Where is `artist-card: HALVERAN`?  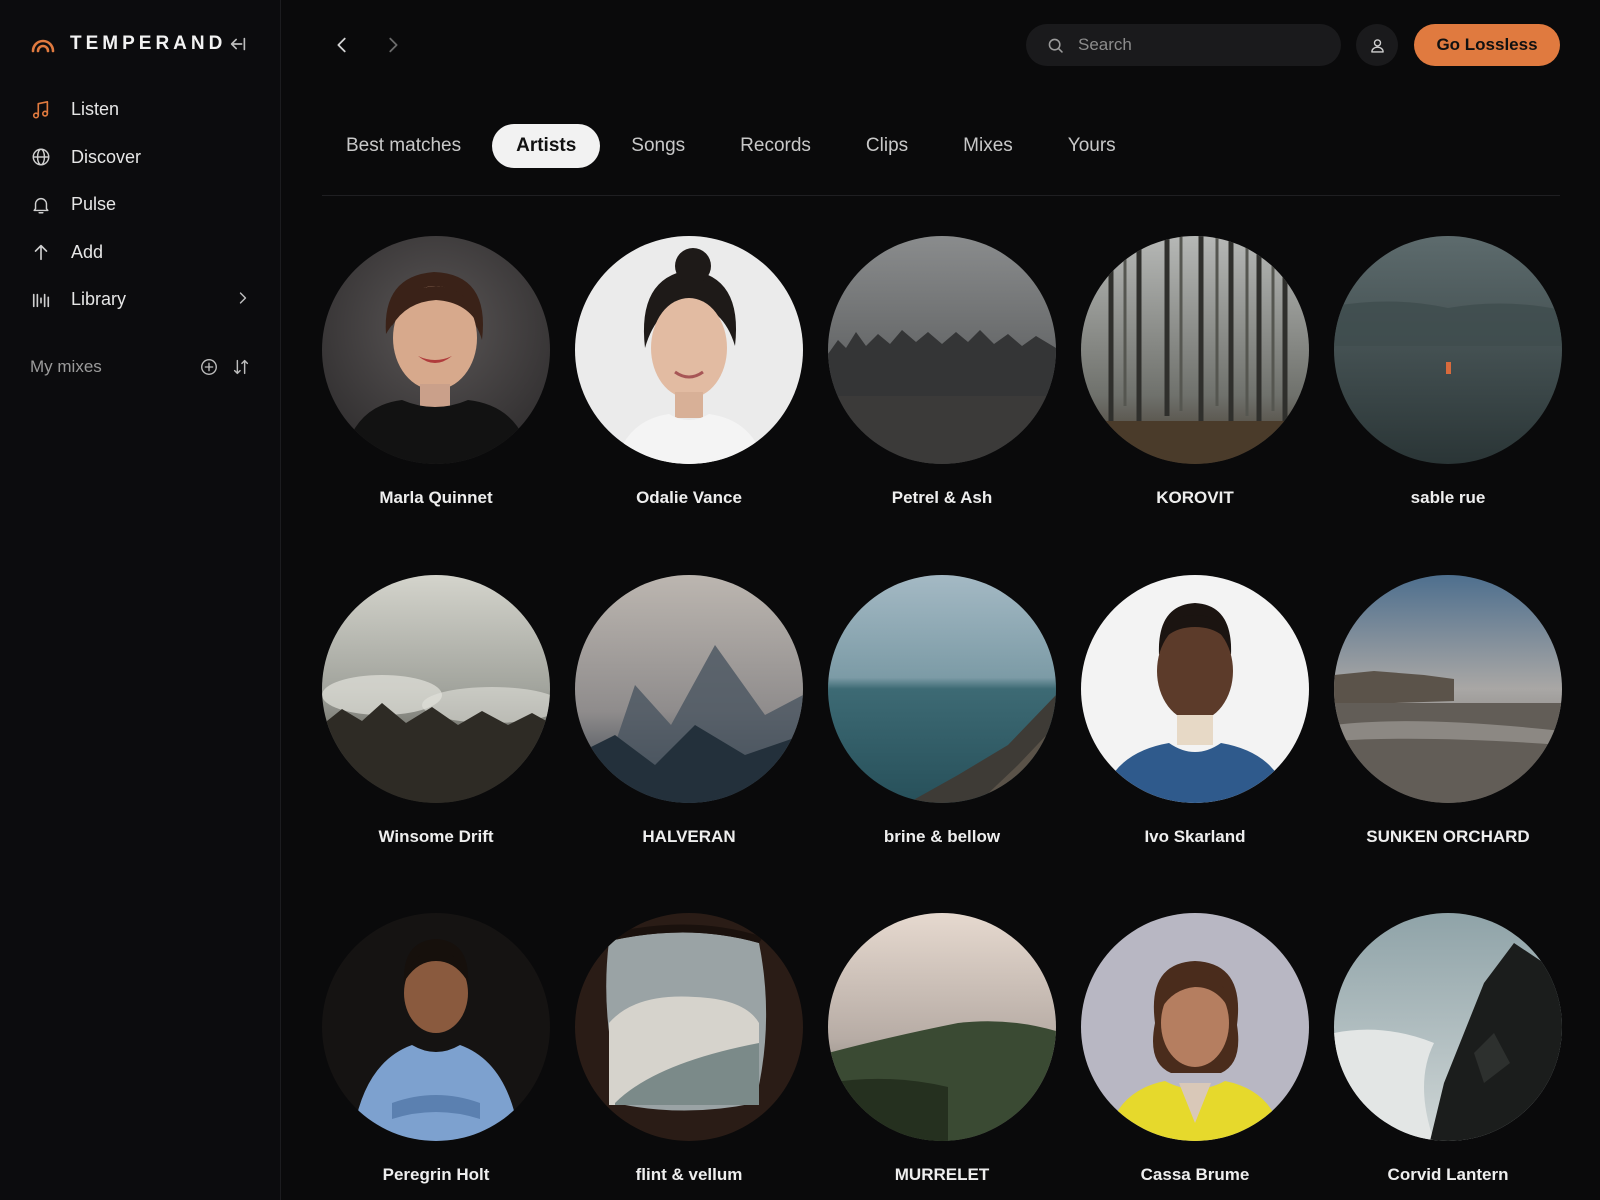
artist-card: HALVERAN is located at coordinates (689, 710).